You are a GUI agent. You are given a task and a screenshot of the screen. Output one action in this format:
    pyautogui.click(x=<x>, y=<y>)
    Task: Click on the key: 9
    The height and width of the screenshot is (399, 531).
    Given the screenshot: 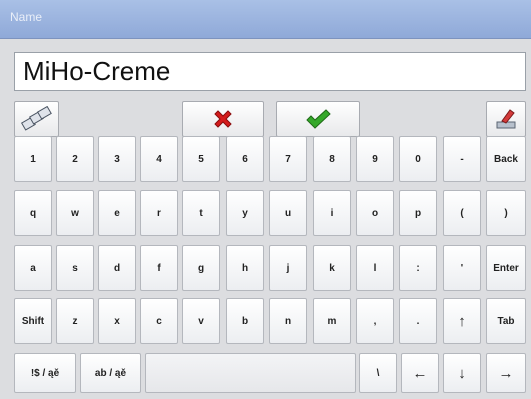 What is the action you would take?
    pyautogui.click(x=375, y=159)
    